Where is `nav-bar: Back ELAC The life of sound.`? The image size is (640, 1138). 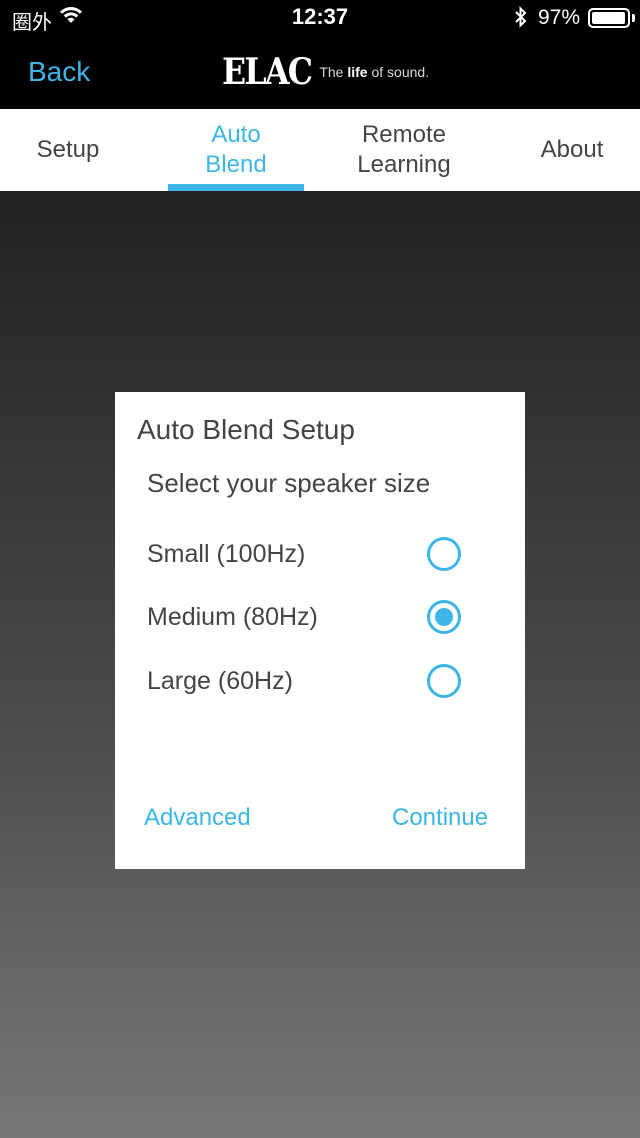
nav-bar: Back ELAC The life of sound. is located at coordinates (320, 72).